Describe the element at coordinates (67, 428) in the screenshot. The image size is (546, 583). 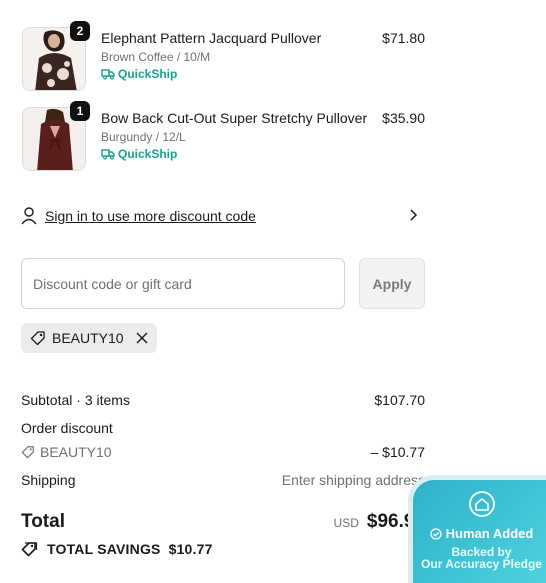
I see `order-discount-label: Order discount` at that location.